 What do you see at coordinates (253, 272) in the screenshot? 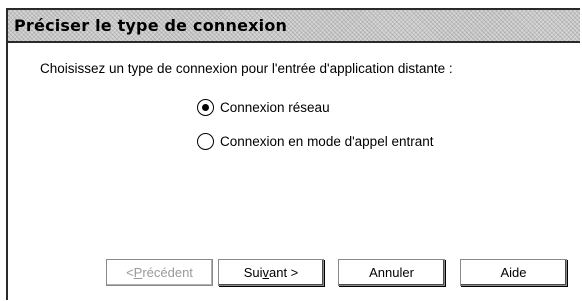
I see `next-button-prefix: Sui` at bounding box center [253, 272].